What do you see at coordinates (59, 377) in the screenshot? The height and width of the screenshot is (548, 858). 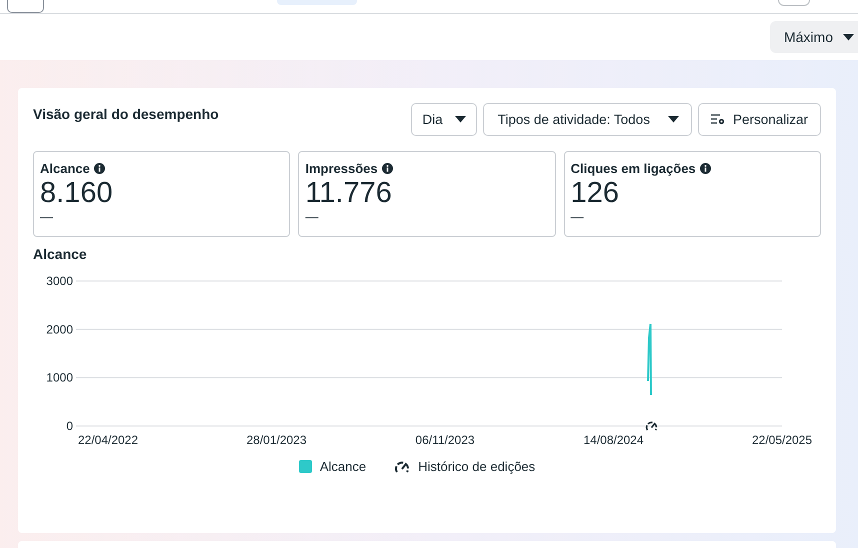 I see `axis-label: 1000` at bounding box center [59, 377].